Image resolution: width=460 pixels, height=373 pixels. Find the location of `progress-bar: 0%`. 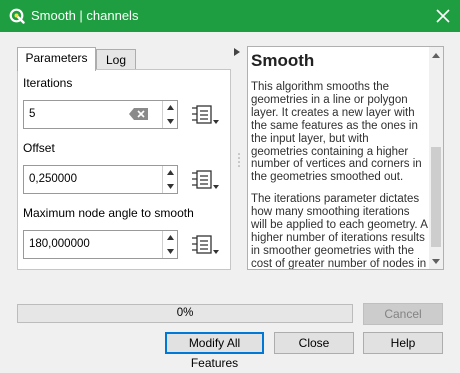

progress-bar: 0% is located at coordinates (185, 313).